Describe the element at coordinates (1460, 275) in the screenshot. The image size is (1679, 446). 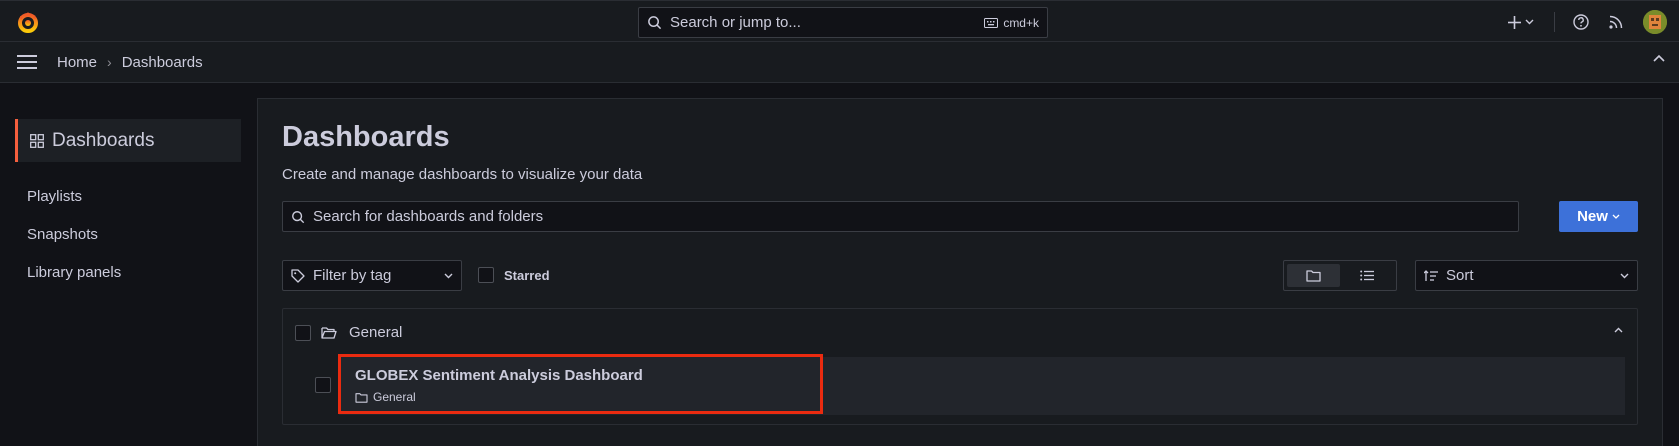
I see `sort-placeholder: Sort` at that location.